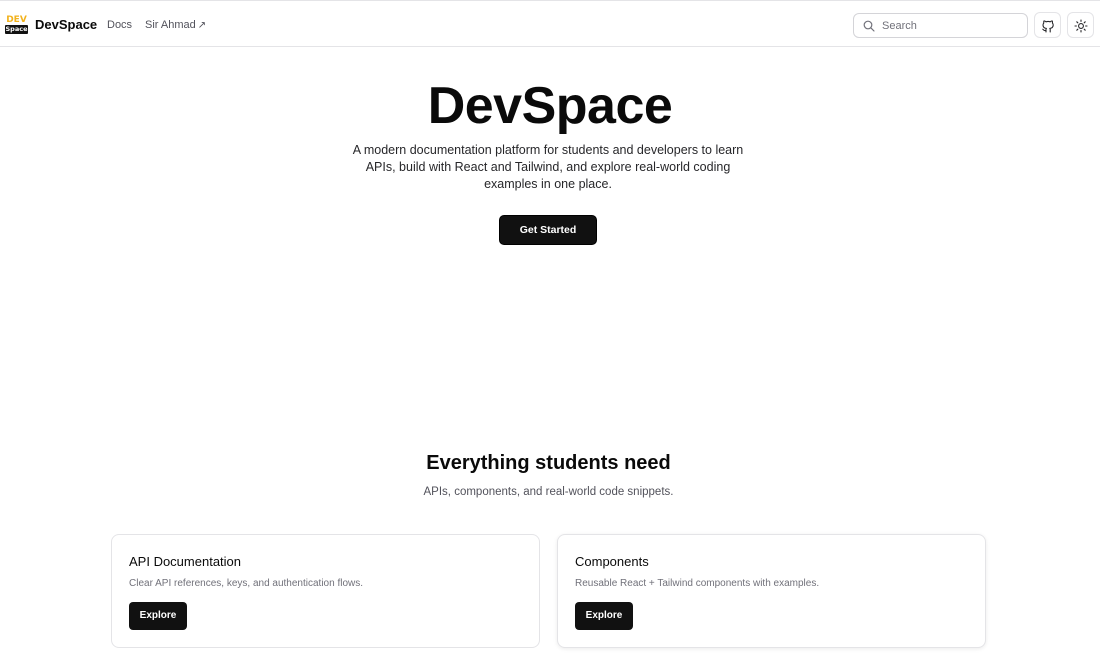 The height and width of the screenshot is (656, 1100). Describe the element at coordinates (869, 26) in the screenshot. I see `search-icon` at that location.